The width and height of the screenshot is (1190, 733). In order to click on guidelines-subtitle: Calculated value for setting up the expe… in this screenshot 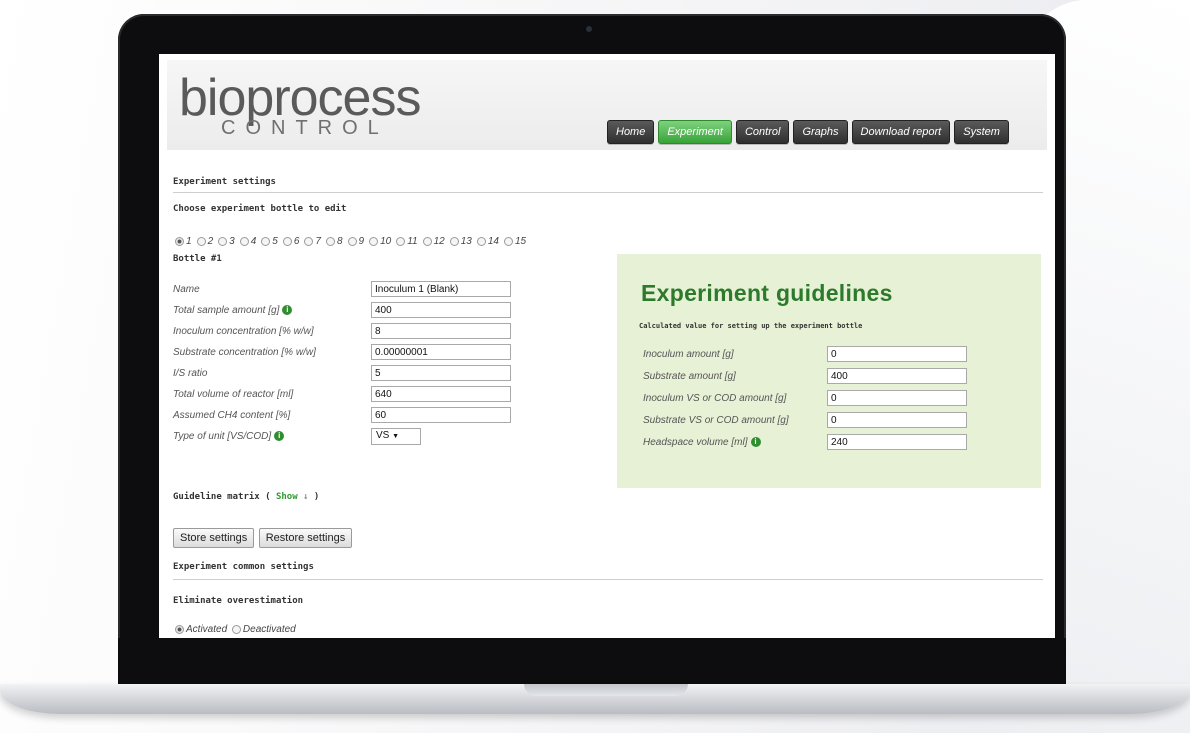, I will do `click(751, 326)`.